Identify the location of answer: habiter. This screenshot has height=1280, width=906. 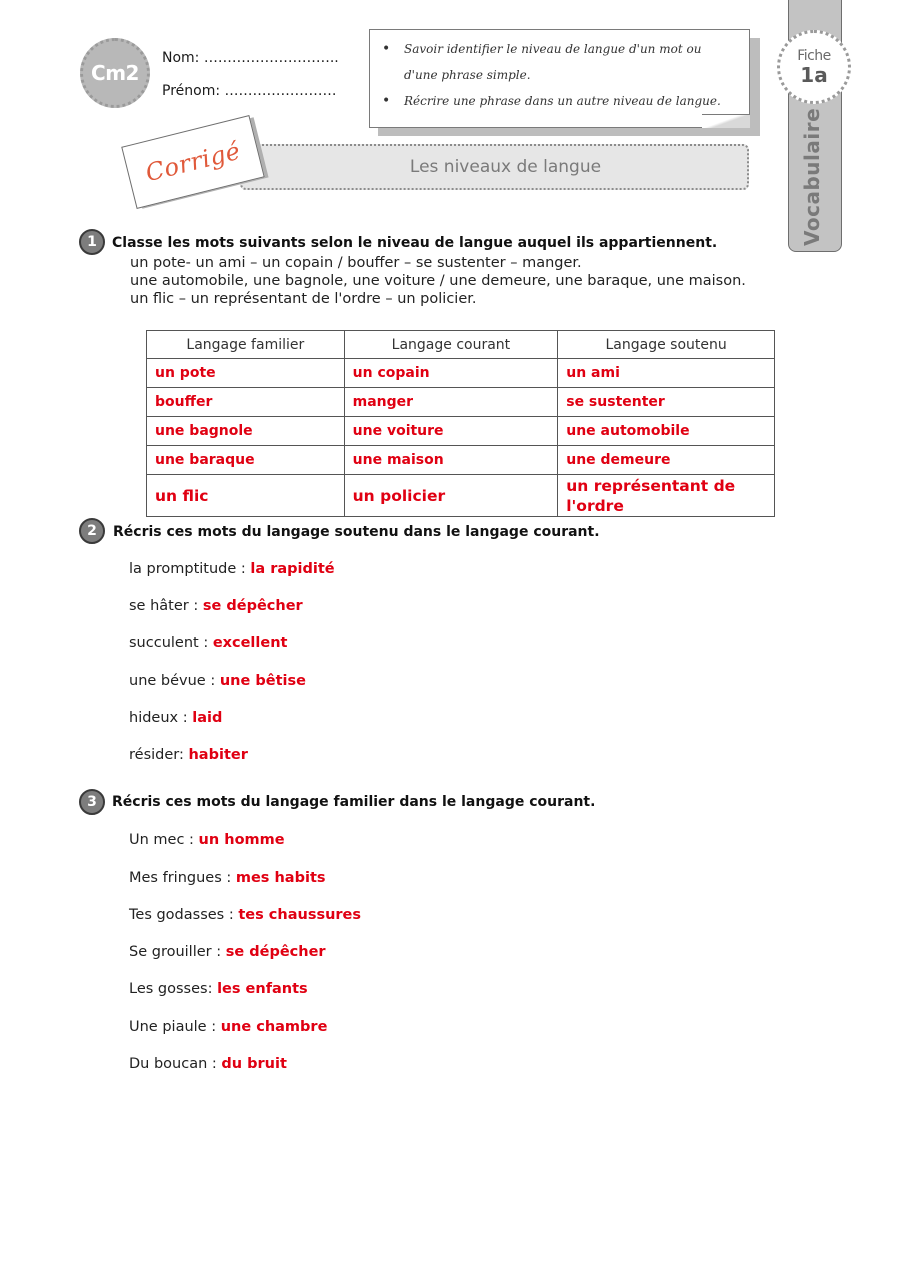
(218, 755).